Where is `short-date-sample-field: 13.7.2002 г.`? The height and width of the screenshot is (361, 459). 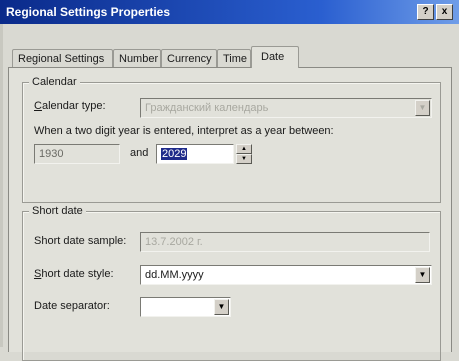
short-date-sample-field: 13.7.2002 г. is located at coordinates (285, 242).